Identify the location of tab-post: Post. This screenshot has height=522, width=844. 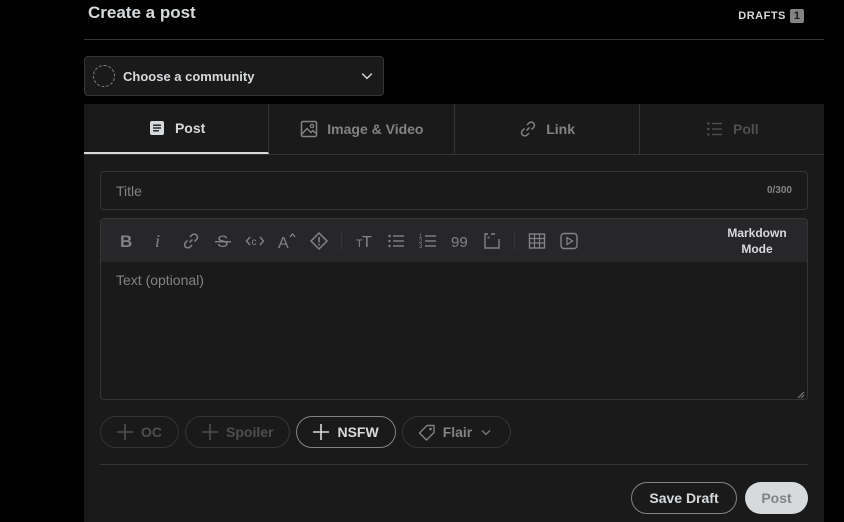
(177, 129).